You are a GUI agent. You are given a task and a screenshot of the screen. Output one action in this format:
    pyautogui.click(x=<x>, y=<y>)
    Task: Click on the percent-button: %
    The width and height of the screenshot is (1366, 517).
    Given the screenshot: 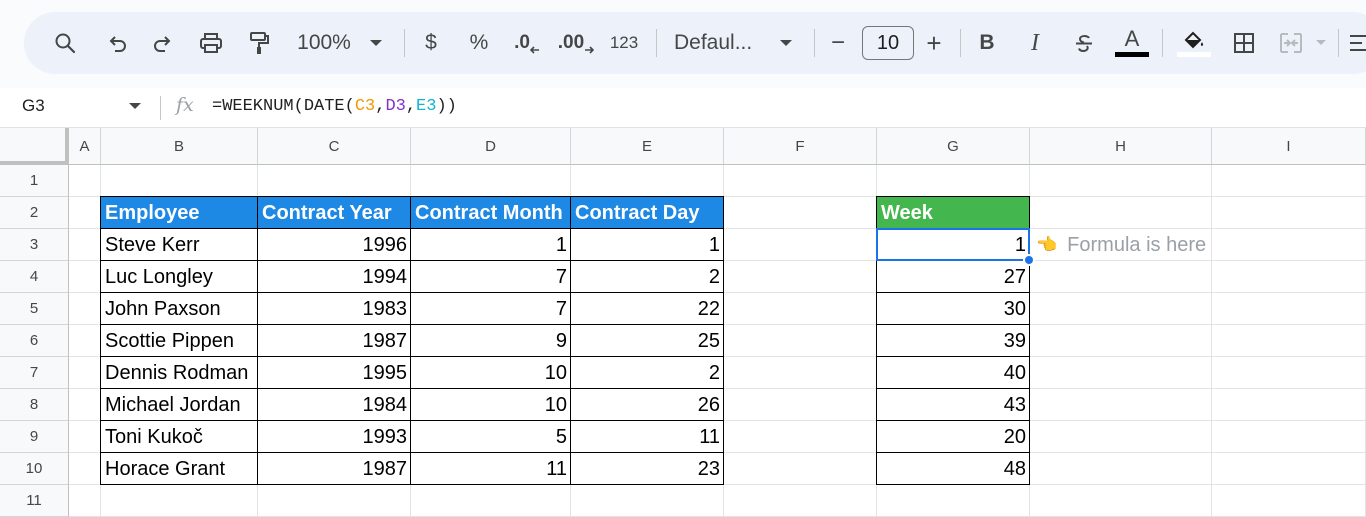 What is the action you would take?
    pyautogui.click(x=479, y=43)
    